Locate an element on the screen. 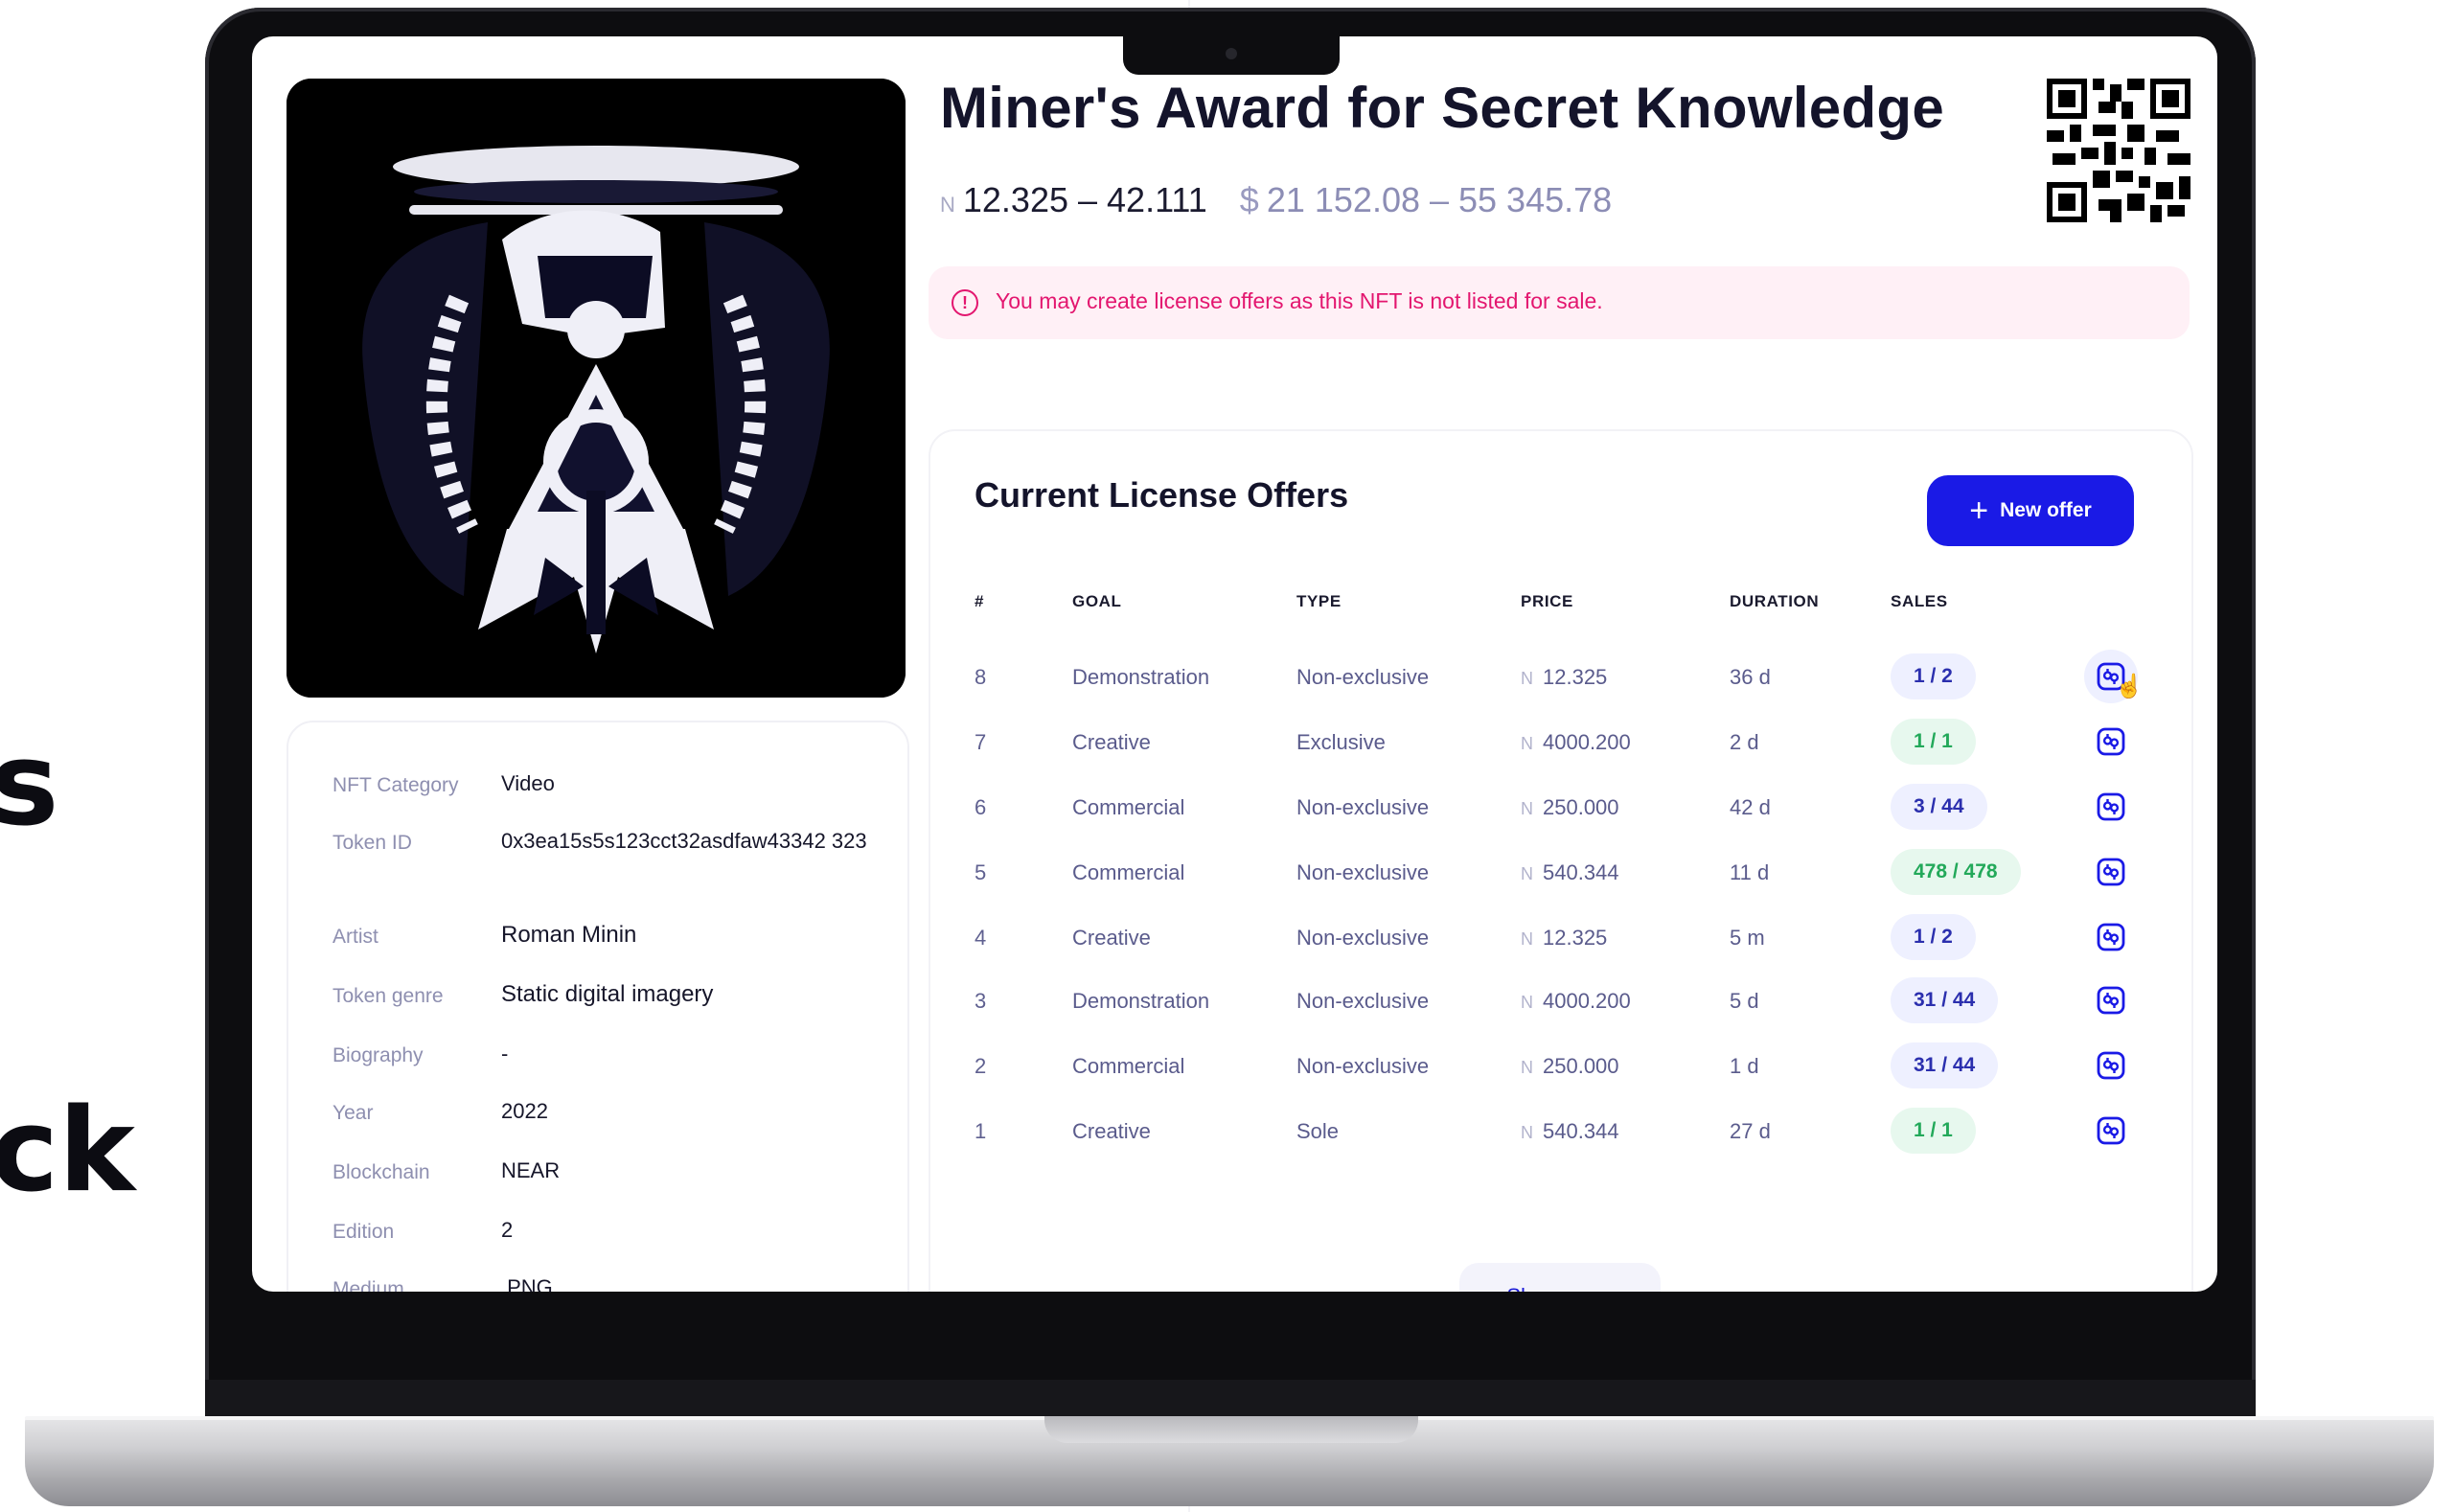 The height and width of the screenshot is (1512, 2454). usd-icon: $ is located at coordinates (1249, 199).